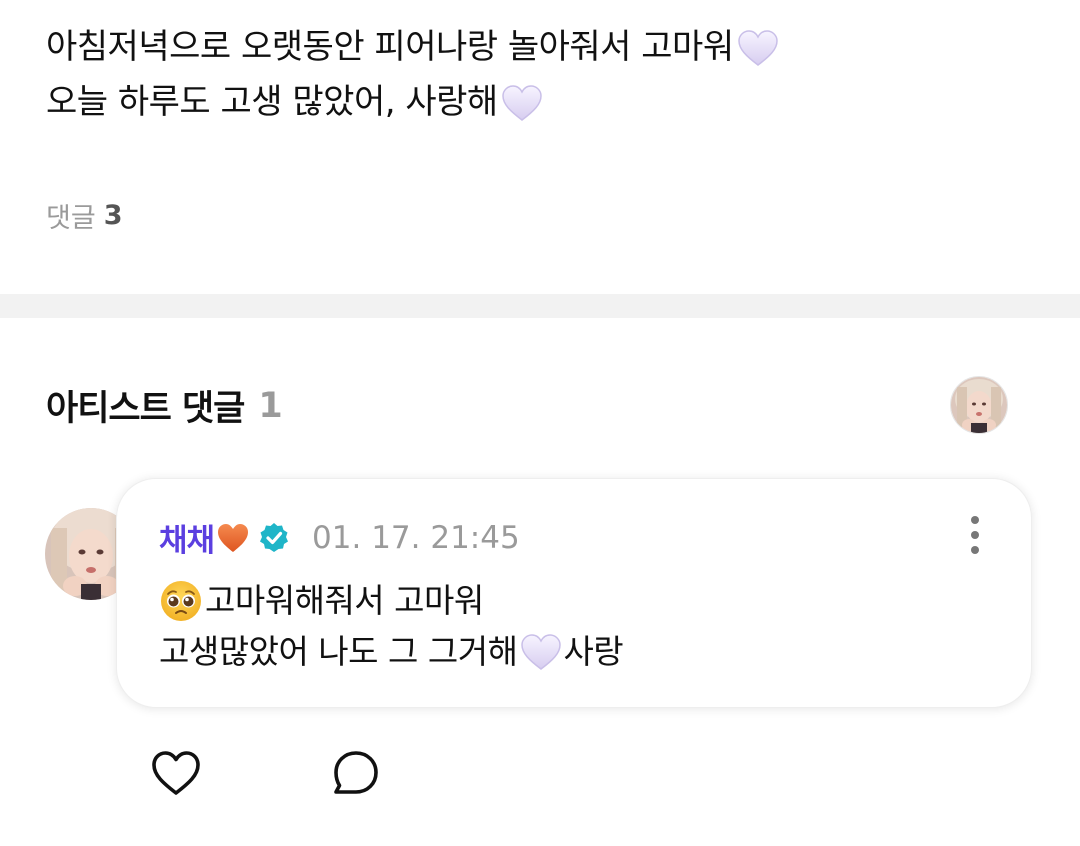 Image resolution: width=1080 pixels, height=846 pixels. I want to click on comment-line-2: 고생많았어 나도 그 그거해 사랑, so click(391, 651).